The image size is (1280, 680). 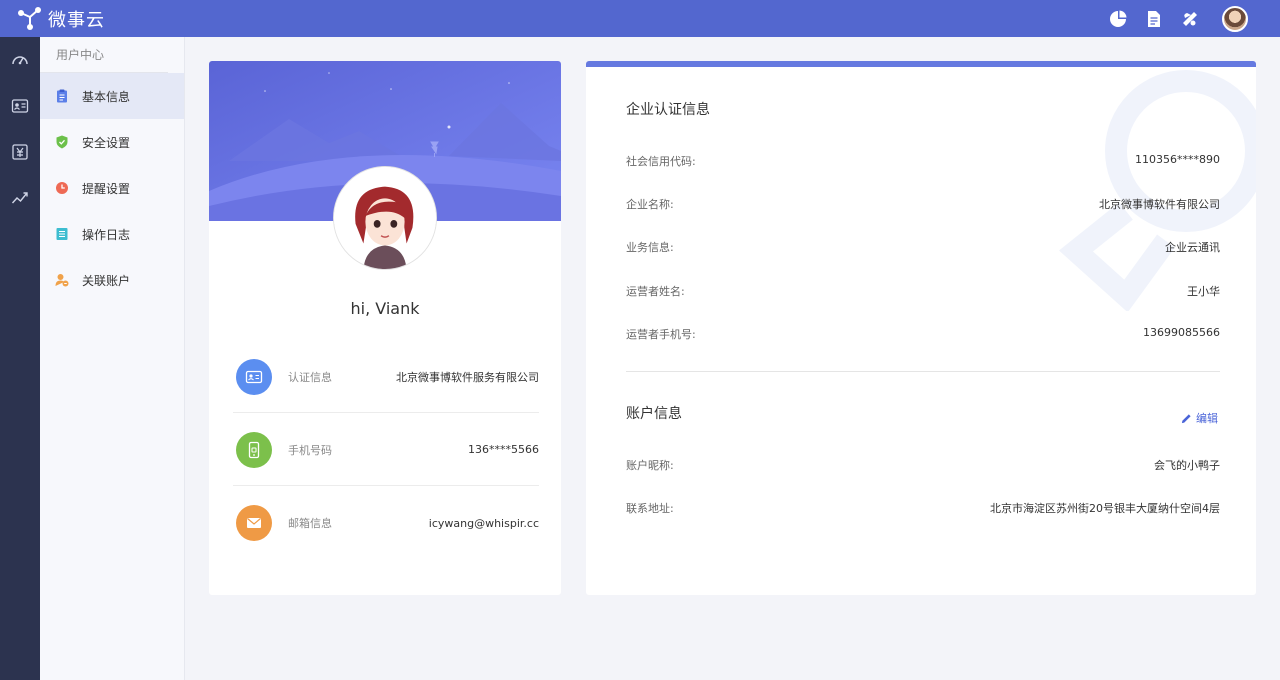 What do you see at coordinates (1118, 19) in the screenshot?
I see `pie-chart-icon` at bounding box center [1118, 19].